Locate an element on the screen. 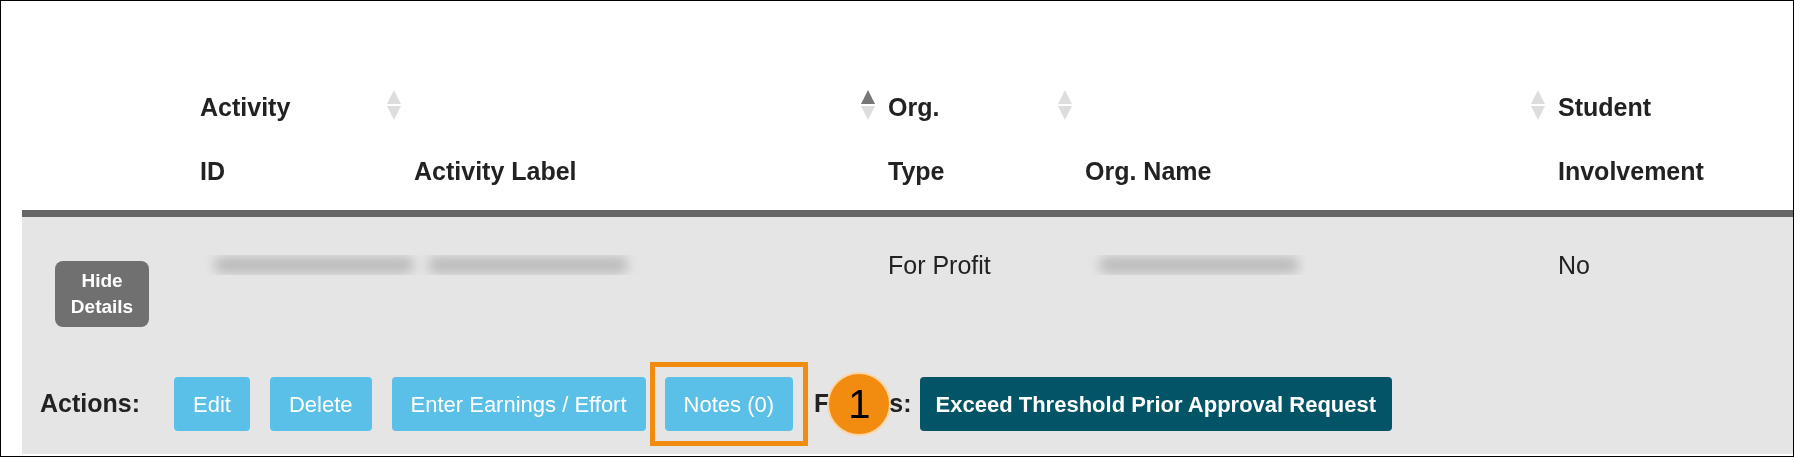 This screenshot has width=1794, height=457. column-header: Type is located at coordinates (916, 171).